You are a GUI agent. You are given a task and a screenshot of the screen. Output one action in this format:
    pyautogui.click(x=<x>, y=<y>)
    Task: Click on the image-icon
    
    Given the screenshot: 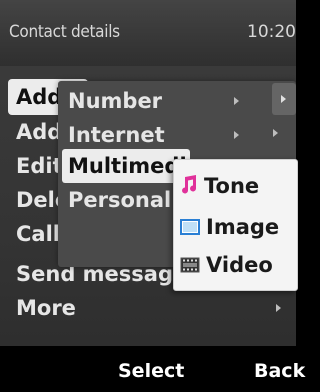 What is the action you would take?
    pyautogui.click(x=190, y=228)
    